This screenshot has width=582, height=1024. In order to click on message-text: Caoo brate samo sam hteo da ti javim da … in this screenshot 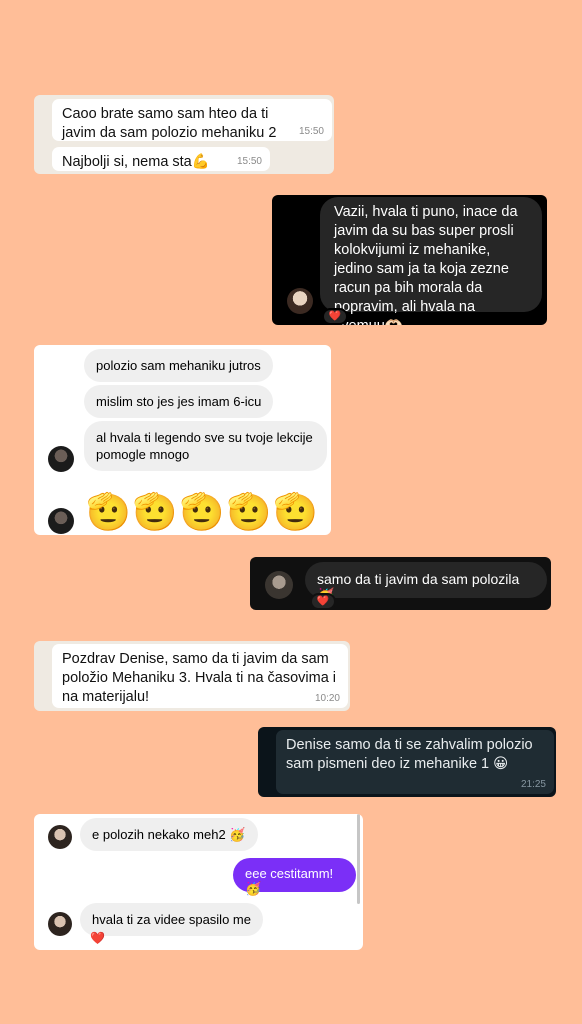, I will do `click(169, 123)`.